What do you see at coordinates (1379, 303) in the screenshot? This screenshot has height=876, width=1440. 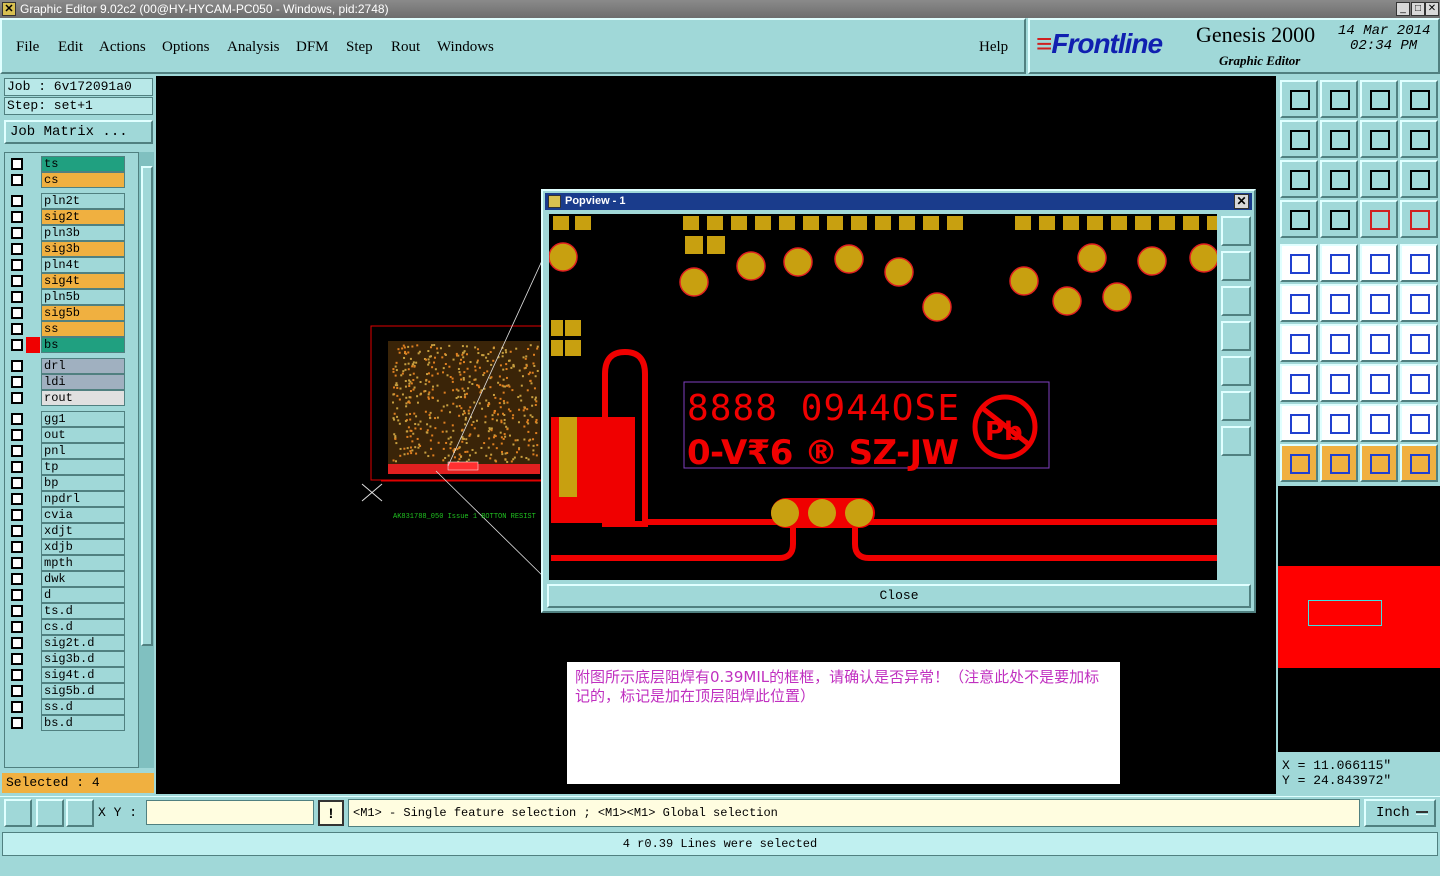 I see `copy-button` at bounding box center [1379, 303].